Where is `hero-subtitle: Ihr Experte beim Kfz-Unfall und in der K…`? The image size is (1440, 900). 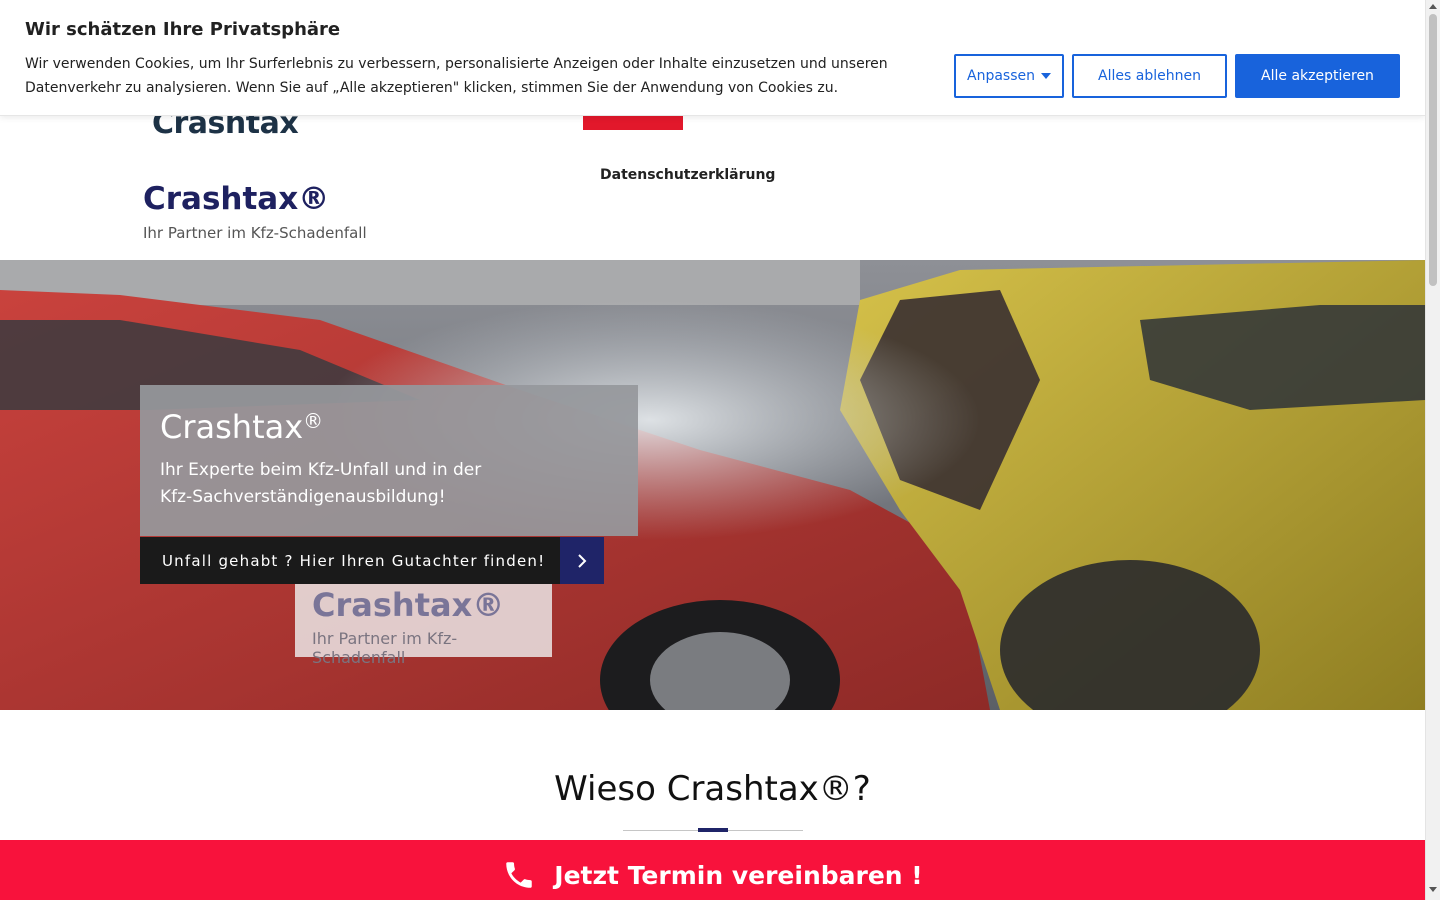
hero-subtitle: Ihr Experte beim Kfz-Unfall und in der K… is located at coordinates (321, 483).